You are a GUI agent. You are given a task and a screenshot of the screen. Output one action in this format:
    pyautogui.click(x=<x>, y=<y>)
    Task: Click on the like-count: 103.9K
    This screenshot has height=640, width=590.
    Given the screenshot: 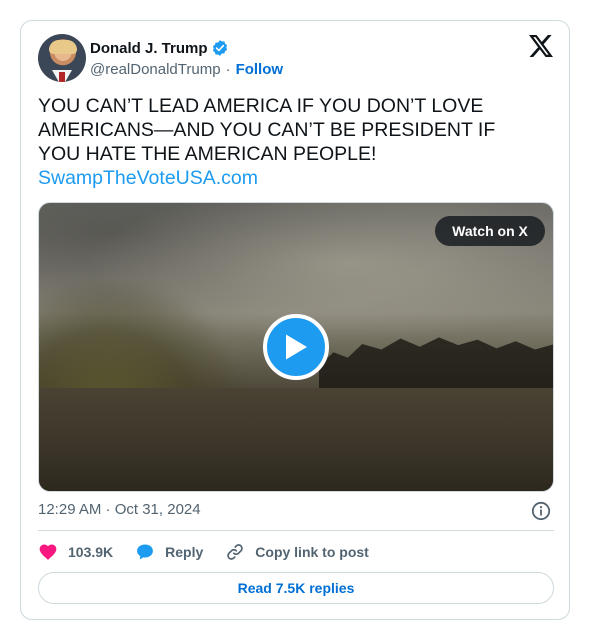 What is the action you would take?
    pyautogui.click(x=91, y=552)
    